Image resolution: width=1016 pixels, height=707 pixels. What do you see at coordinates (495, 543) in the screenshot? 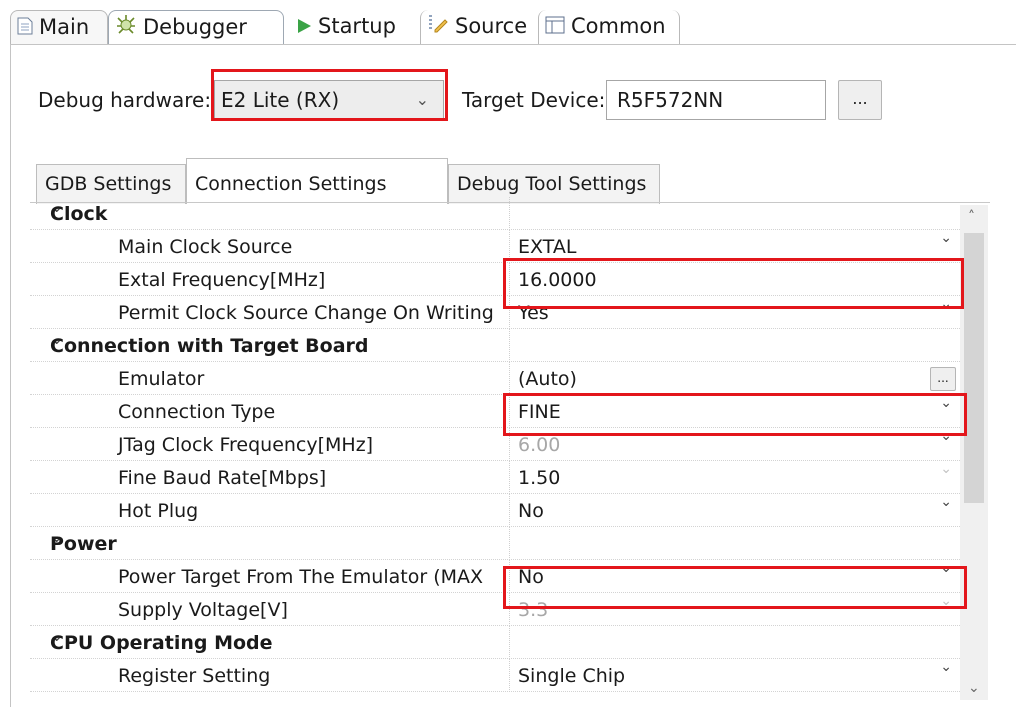
I see `category-power: ⌄ Power` at bounding box center [495, 543].